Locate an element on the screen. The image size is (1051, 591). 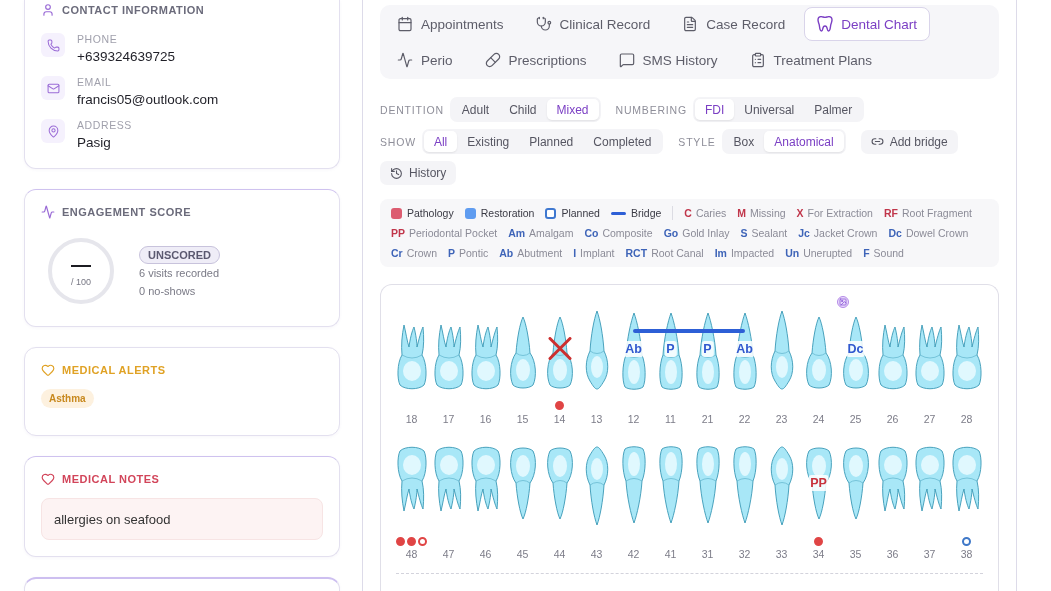
tooth-number: 12 is located at coordinates (633, 419).